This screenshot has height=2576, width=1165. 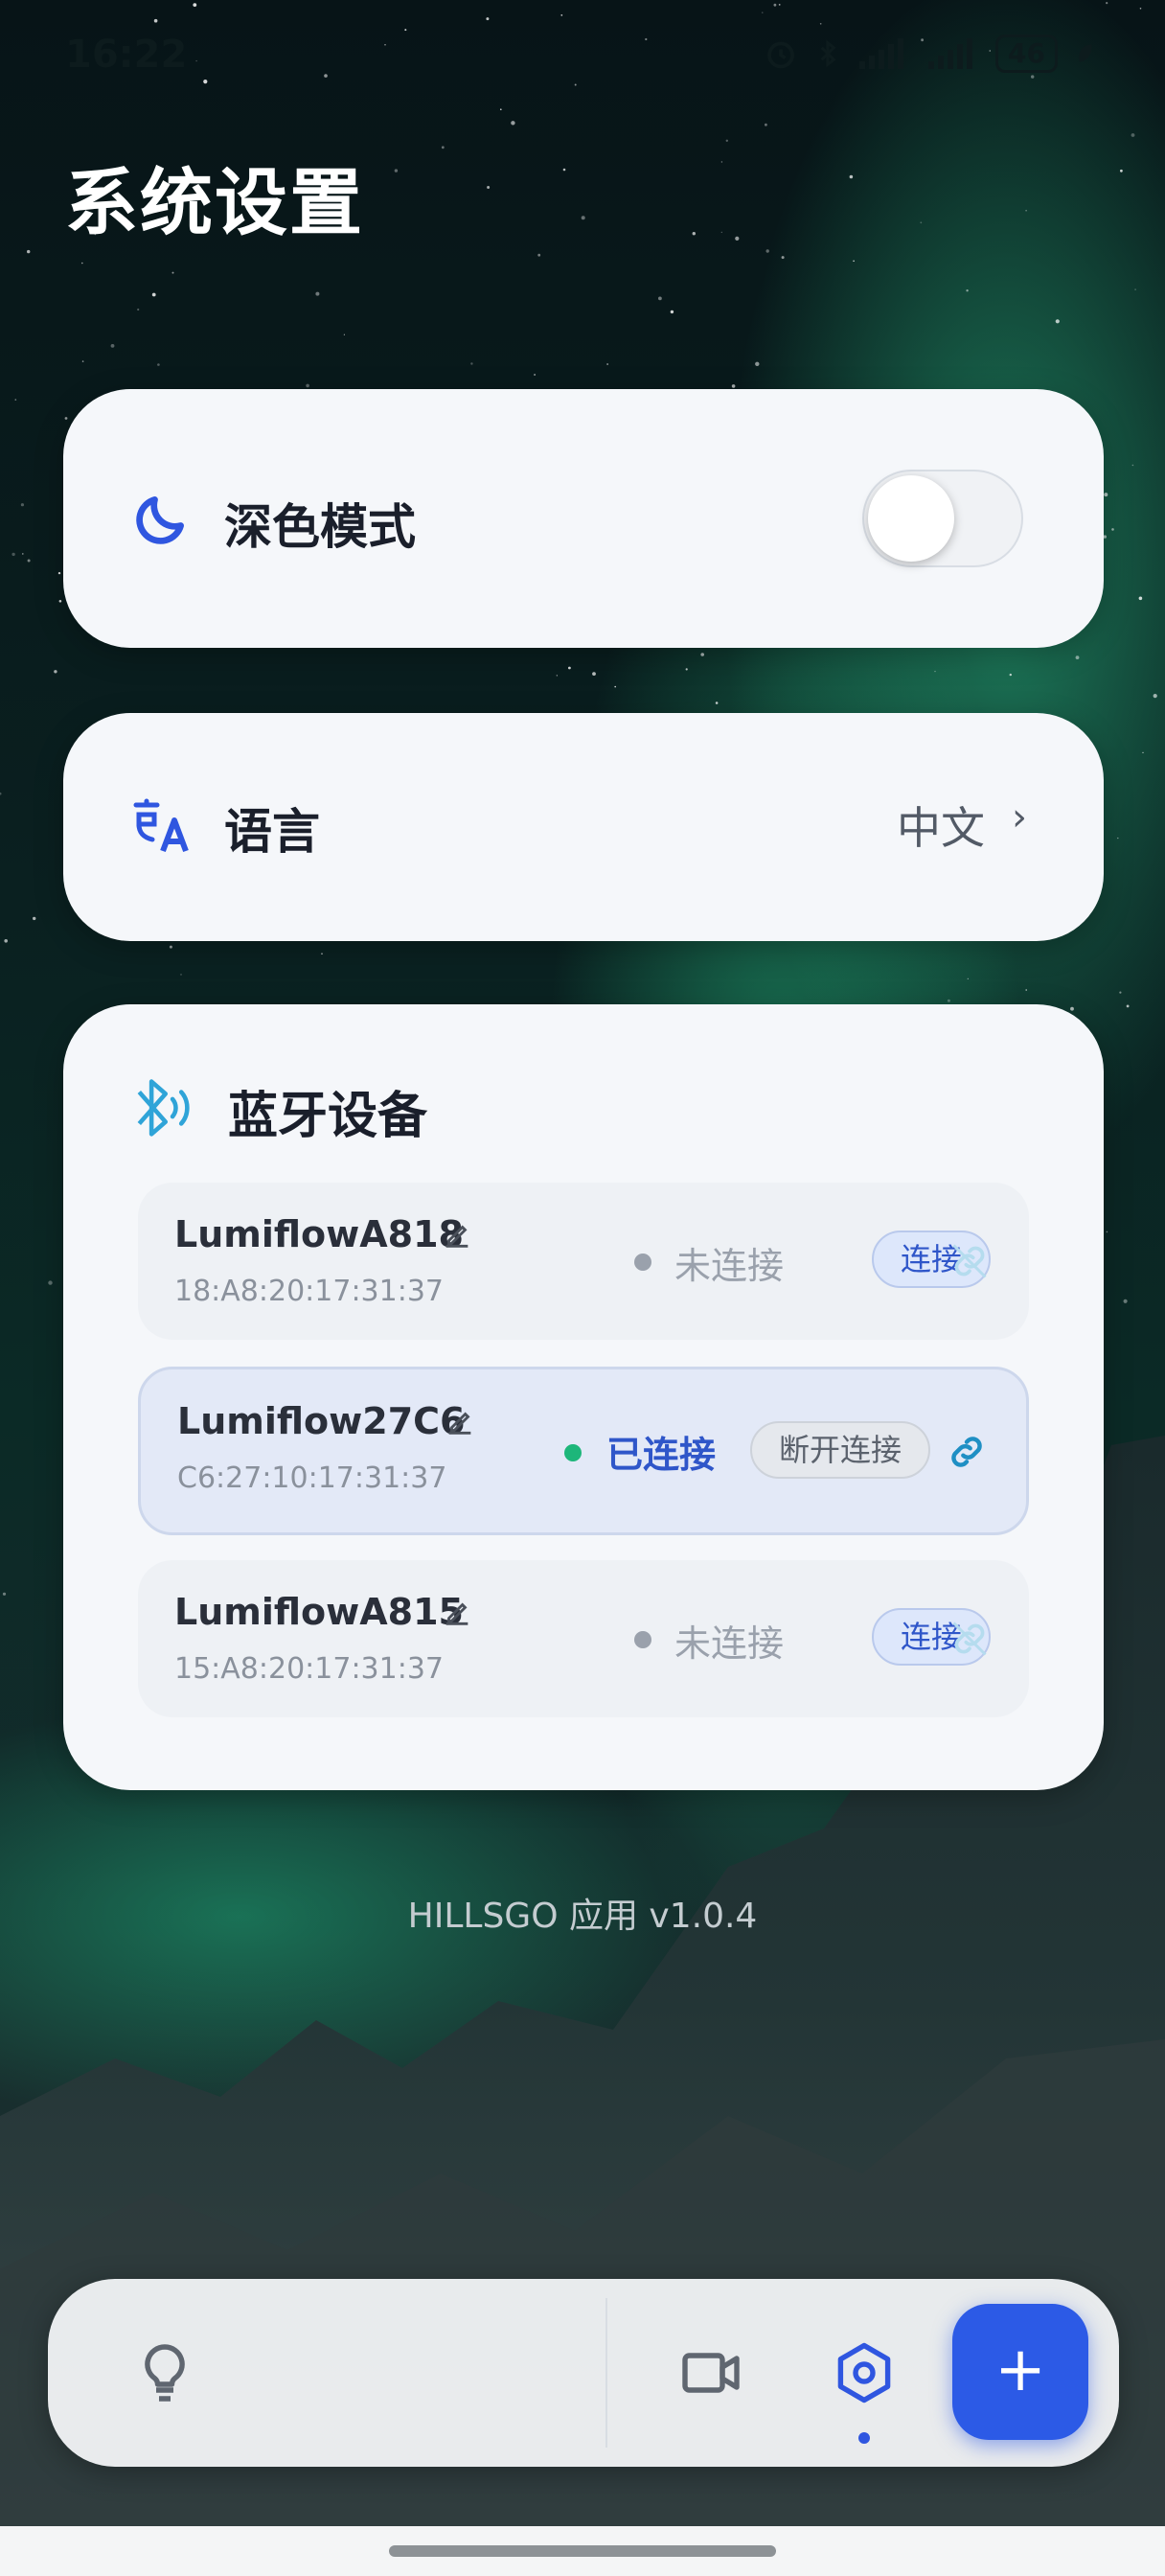 What do you see at coordinates (310, 1291) in the screenshot?
I see `device-mac: 18:A8:20:17:31:37` at bounding box center [310, 1291].